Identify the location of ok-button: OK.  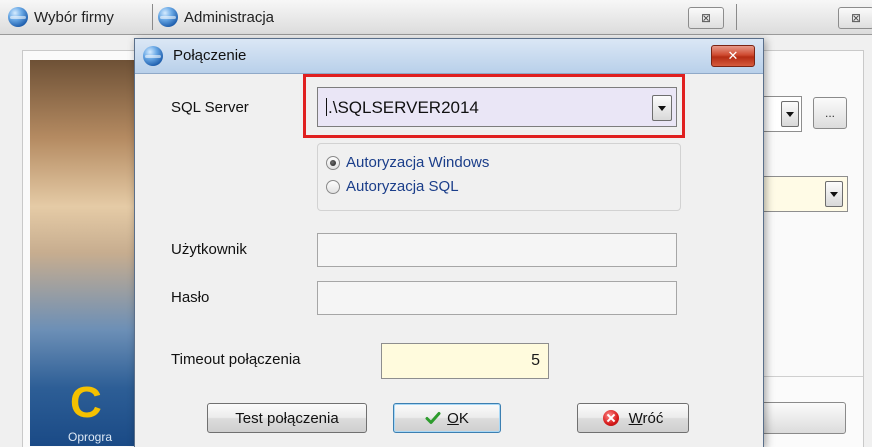
(447, 418).